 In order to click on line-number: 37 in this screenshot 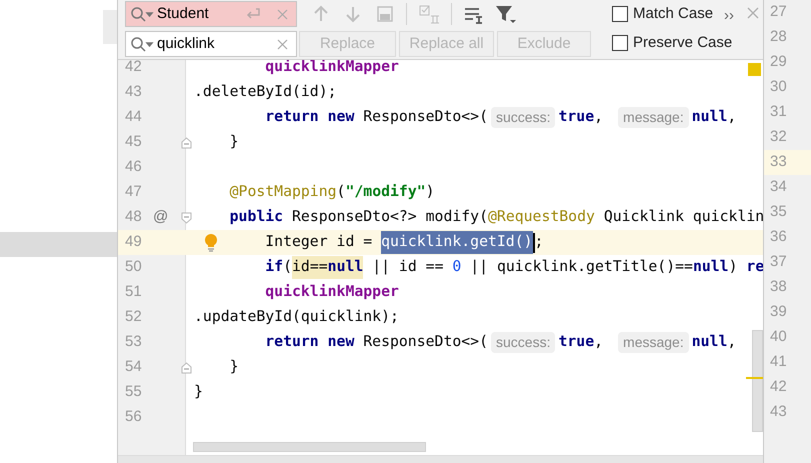, I will do `click(778, 262)`.